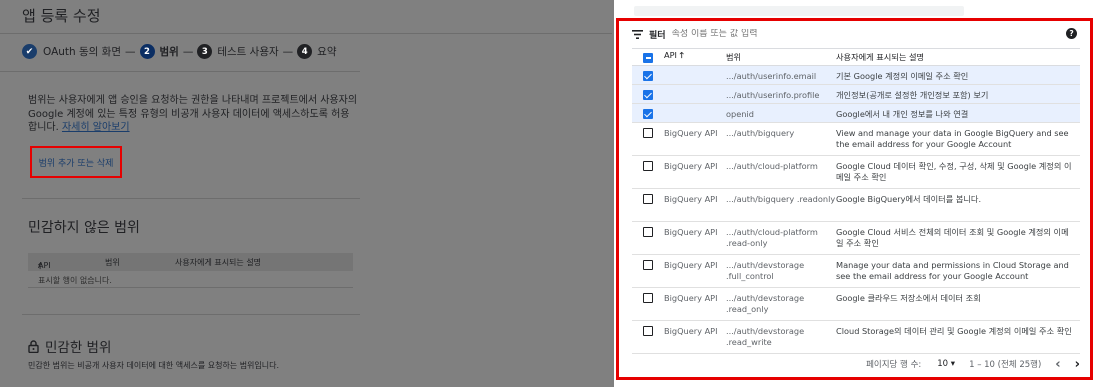 This screenshot has width=1095, height=387. Describe the element at coordinates (781, 172) in the screenshot. I see `row-scope: .../auth/cloud-platform` at that location.